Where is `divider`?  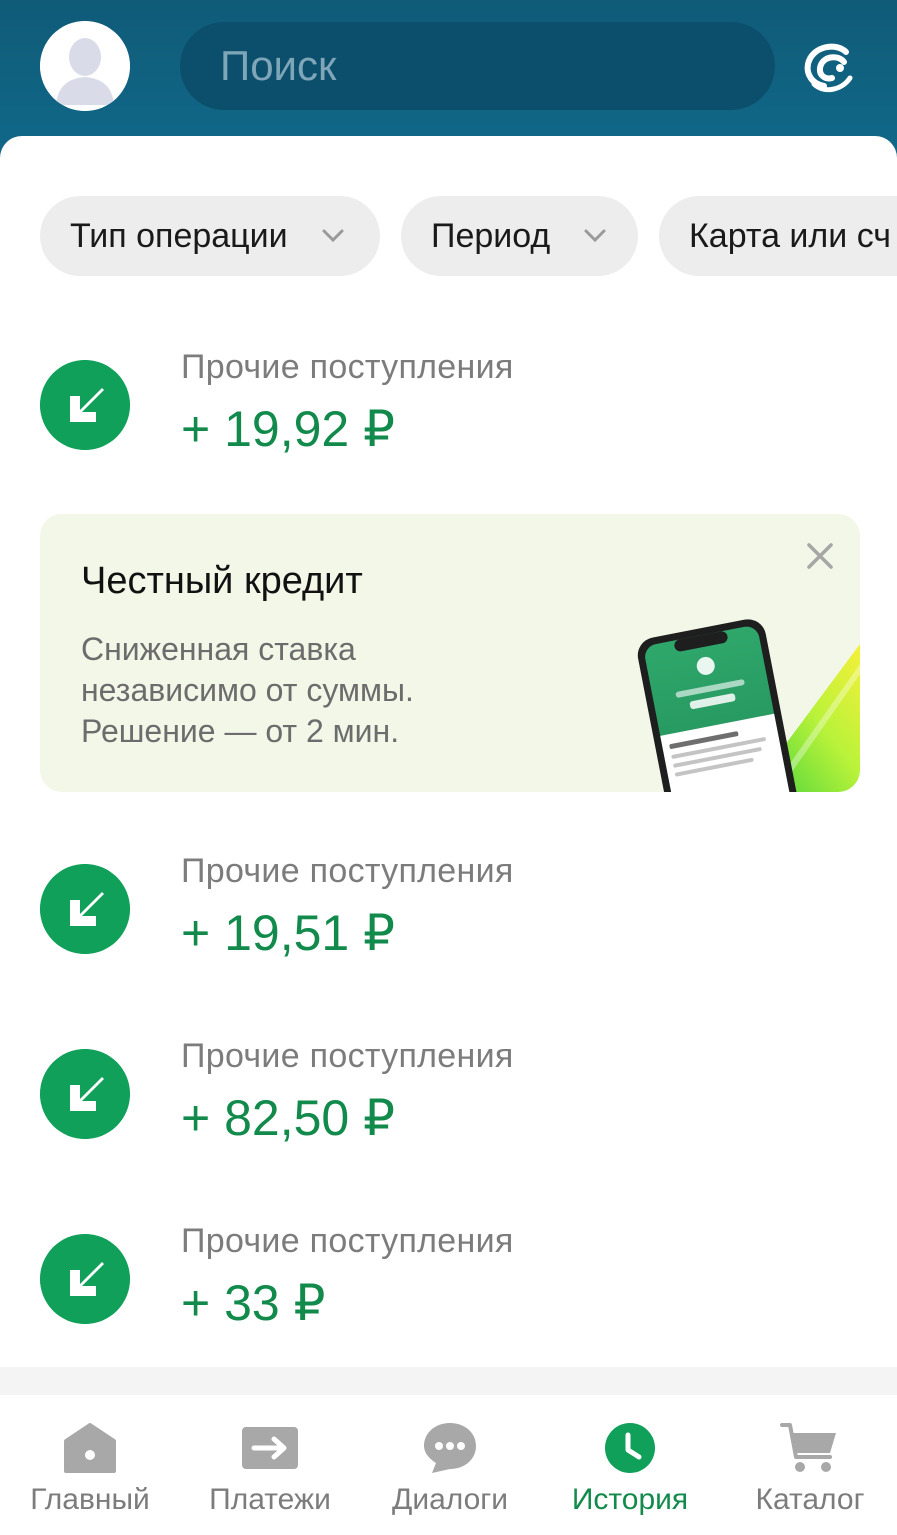 divider is located at coordinates (448, 1381).